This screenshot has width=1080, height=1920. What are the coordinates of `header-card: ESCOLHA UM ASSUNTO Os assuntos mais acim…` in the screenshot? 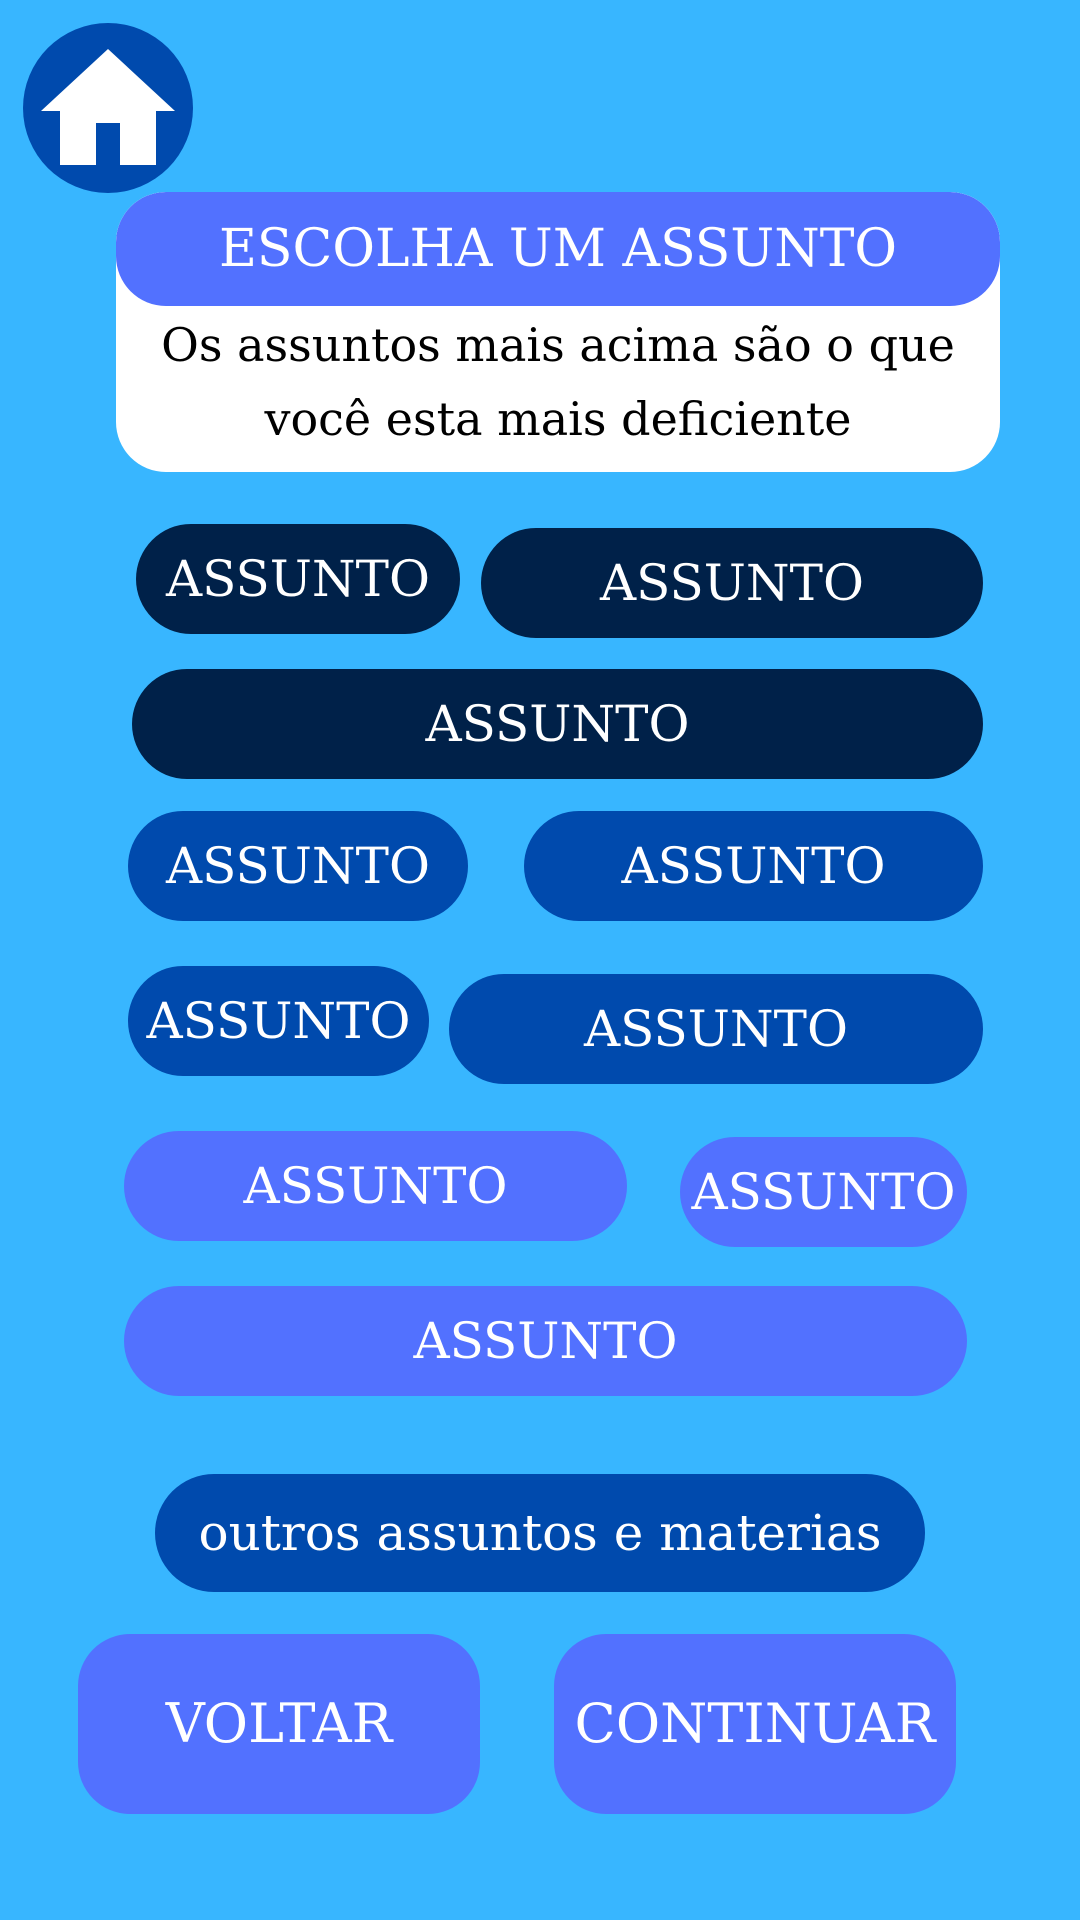 It's located at (558, 332).